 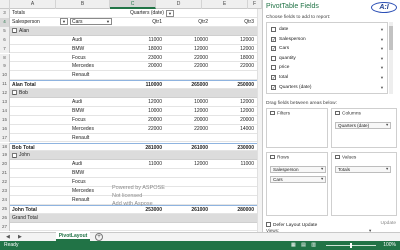 I want to click on cell-c3: 18000, so click(x=146, y=49).